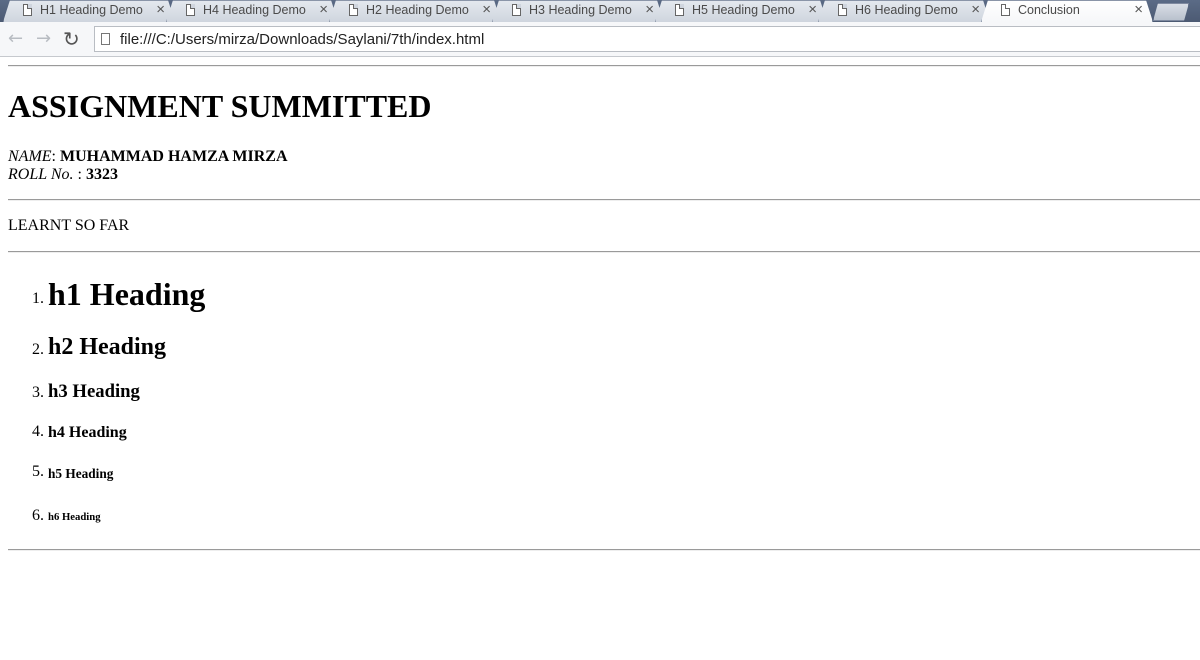  I want to click on new-tab-button, so click(1171, 12).